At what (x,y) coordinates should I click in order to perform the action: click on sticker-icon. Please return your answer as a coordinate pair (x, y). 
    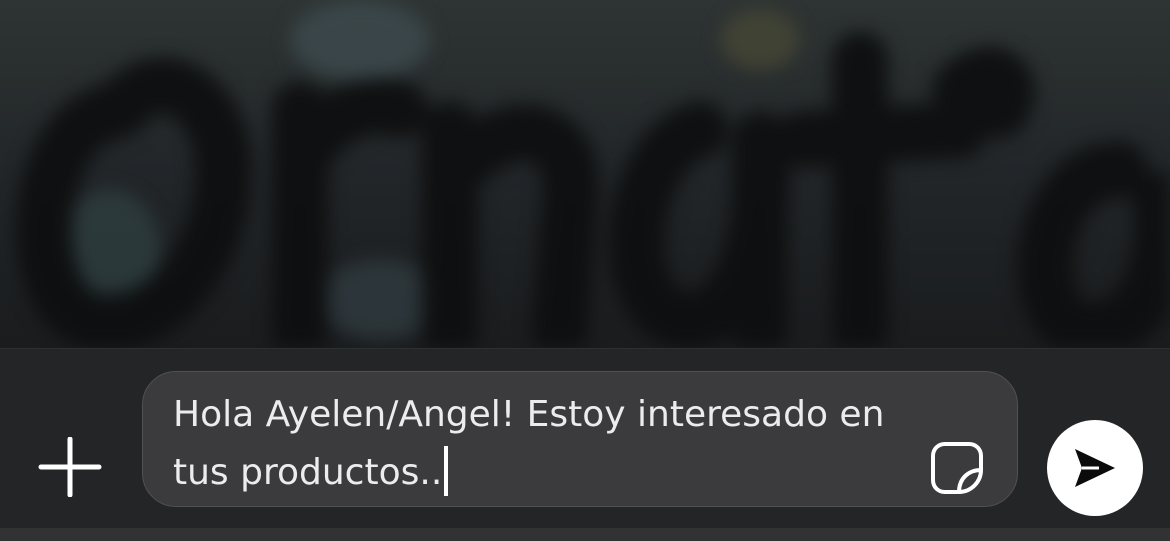
    Looking at the image, I should click on (957, 468).